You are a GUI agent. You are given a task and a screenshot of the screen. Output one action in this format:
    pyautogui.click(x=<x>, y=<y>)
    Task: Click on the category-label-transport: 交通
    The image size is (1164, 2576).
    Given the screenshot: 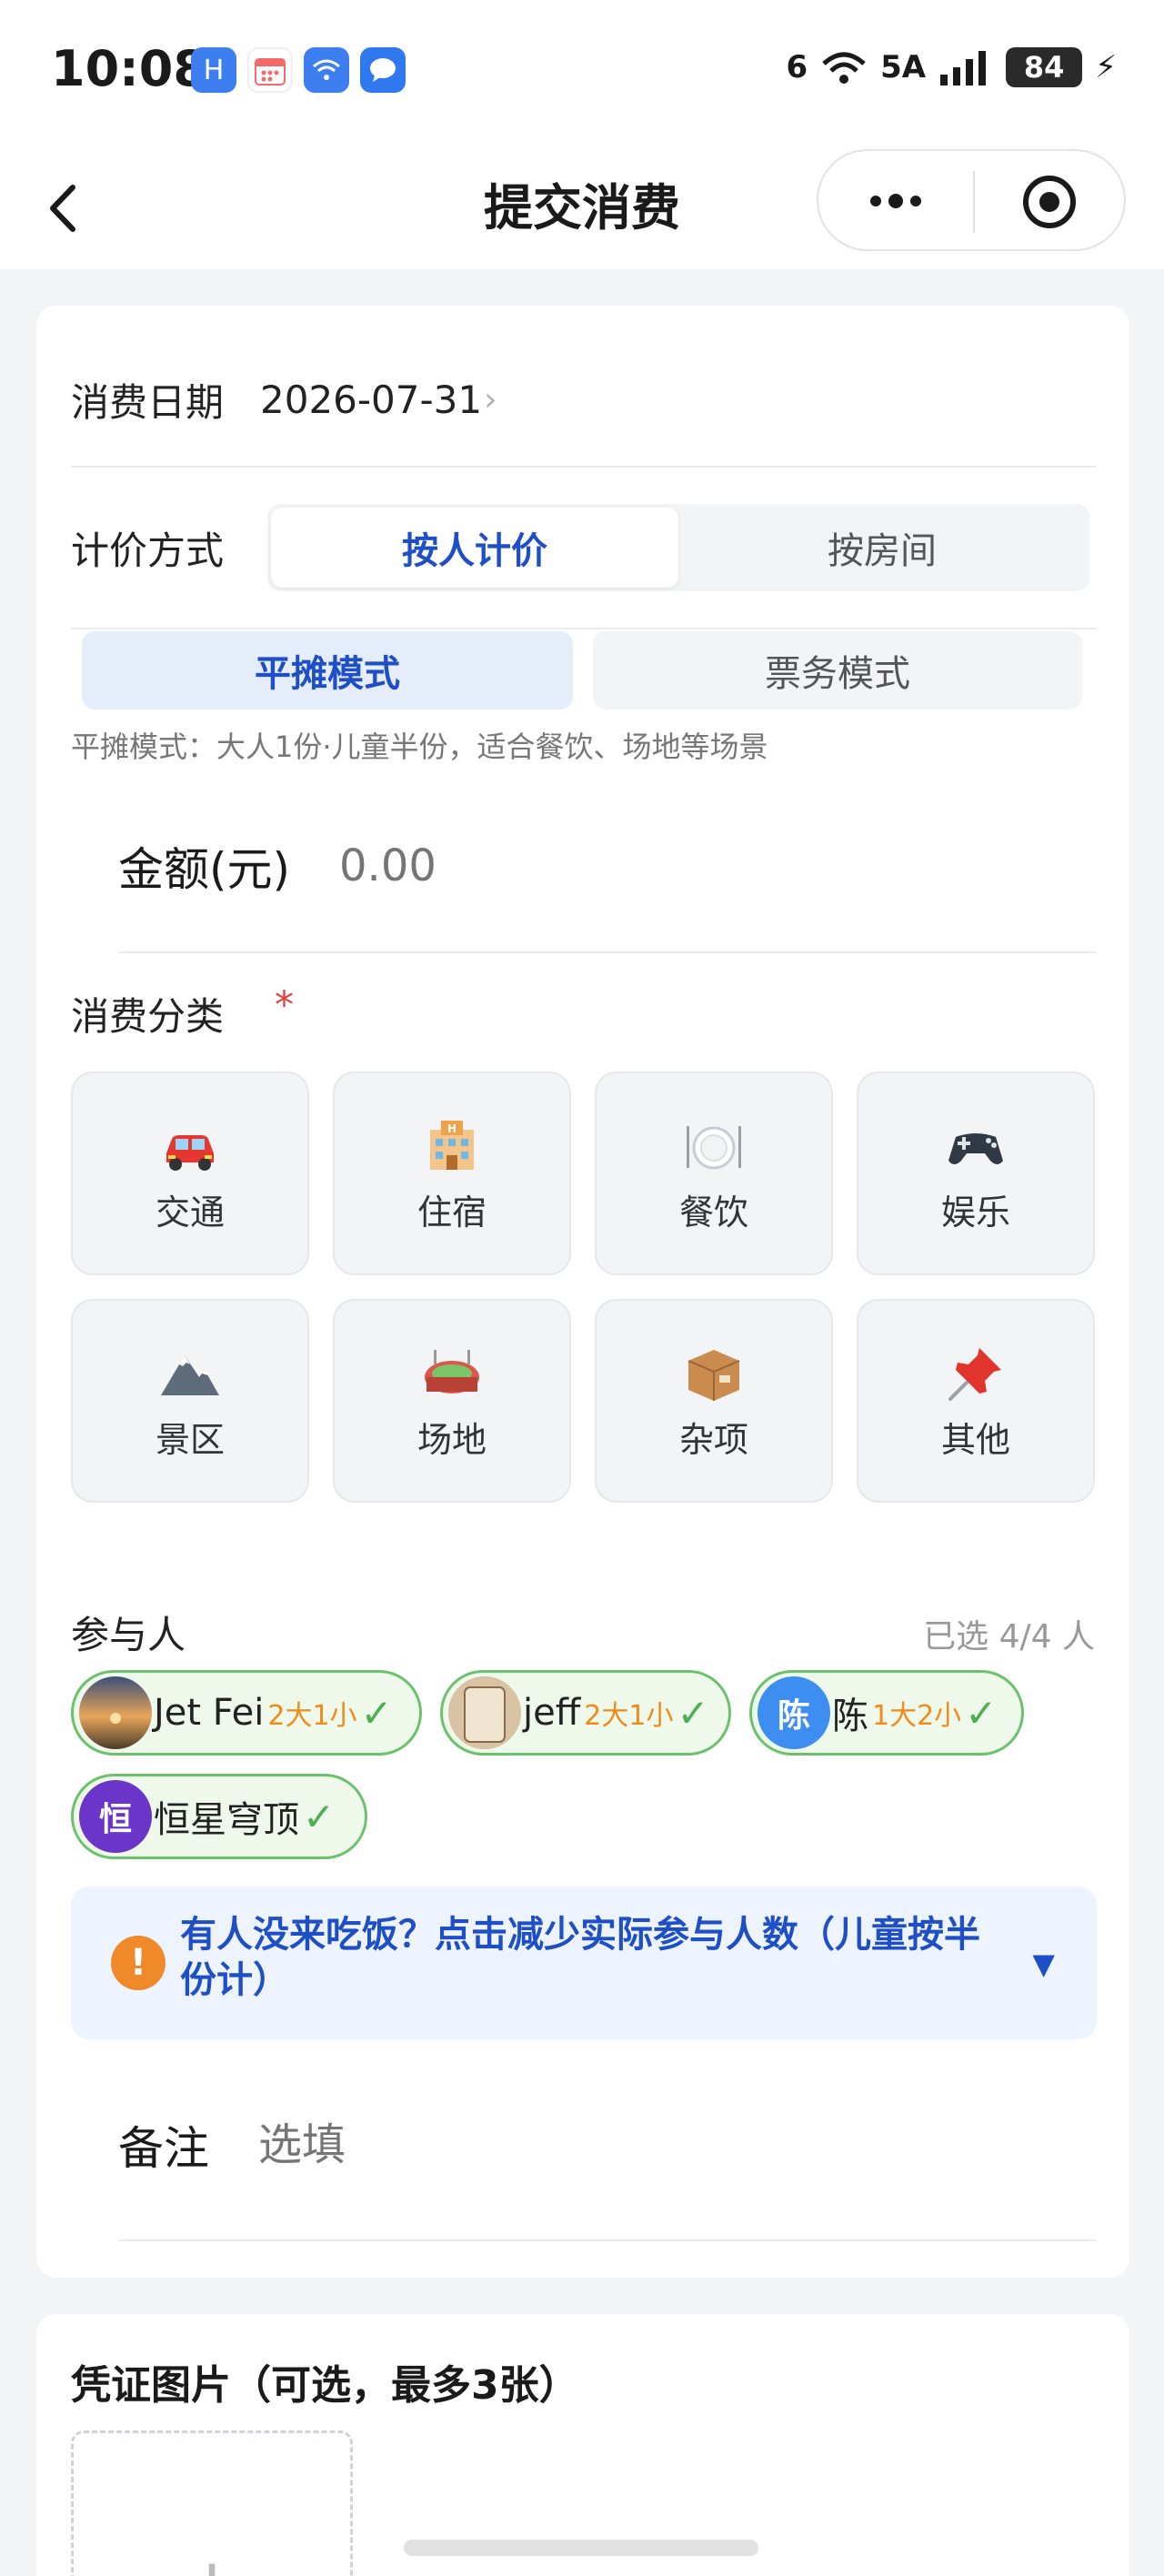 What is the action you would take?
    pyautogui.click(x=190, y=1212)
    